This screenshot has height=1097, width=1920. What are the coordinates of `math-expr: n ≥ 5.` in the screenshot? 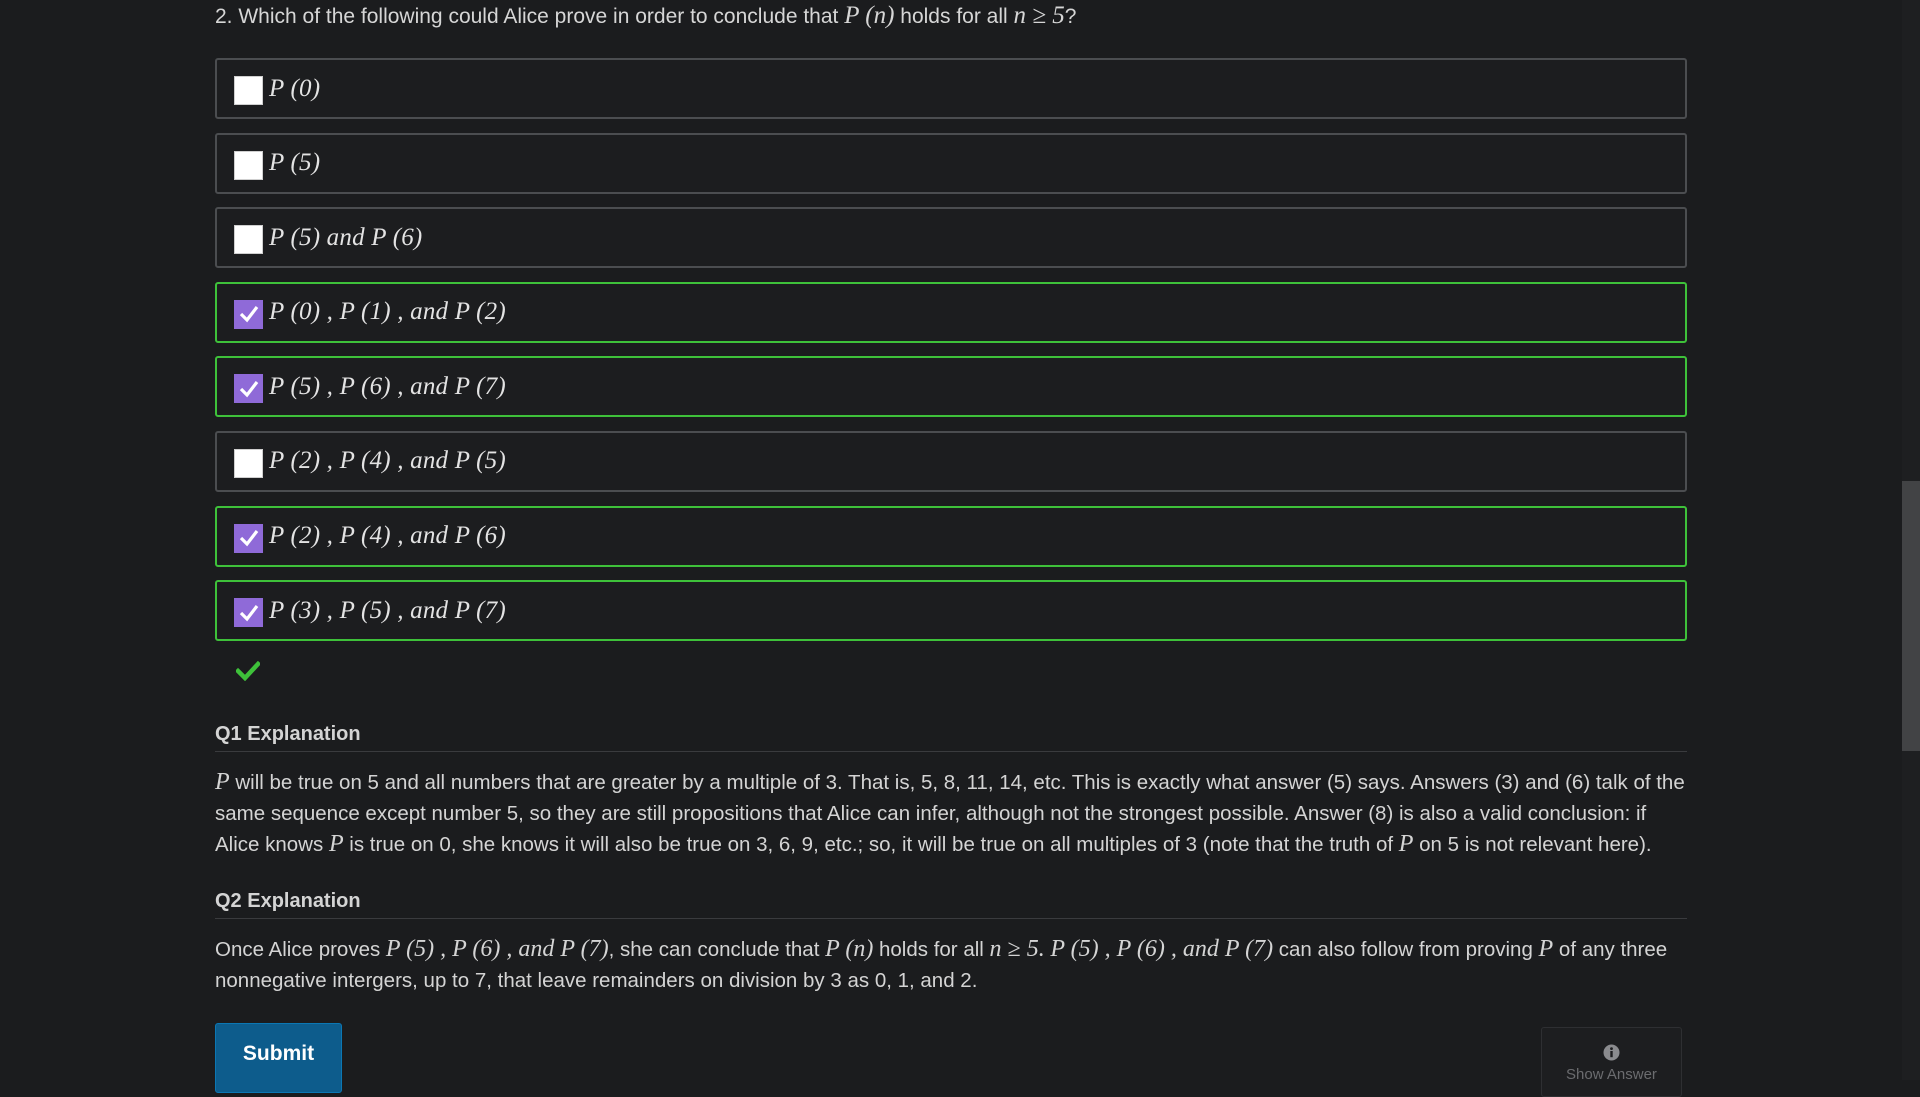 It's located at (1017, 949).